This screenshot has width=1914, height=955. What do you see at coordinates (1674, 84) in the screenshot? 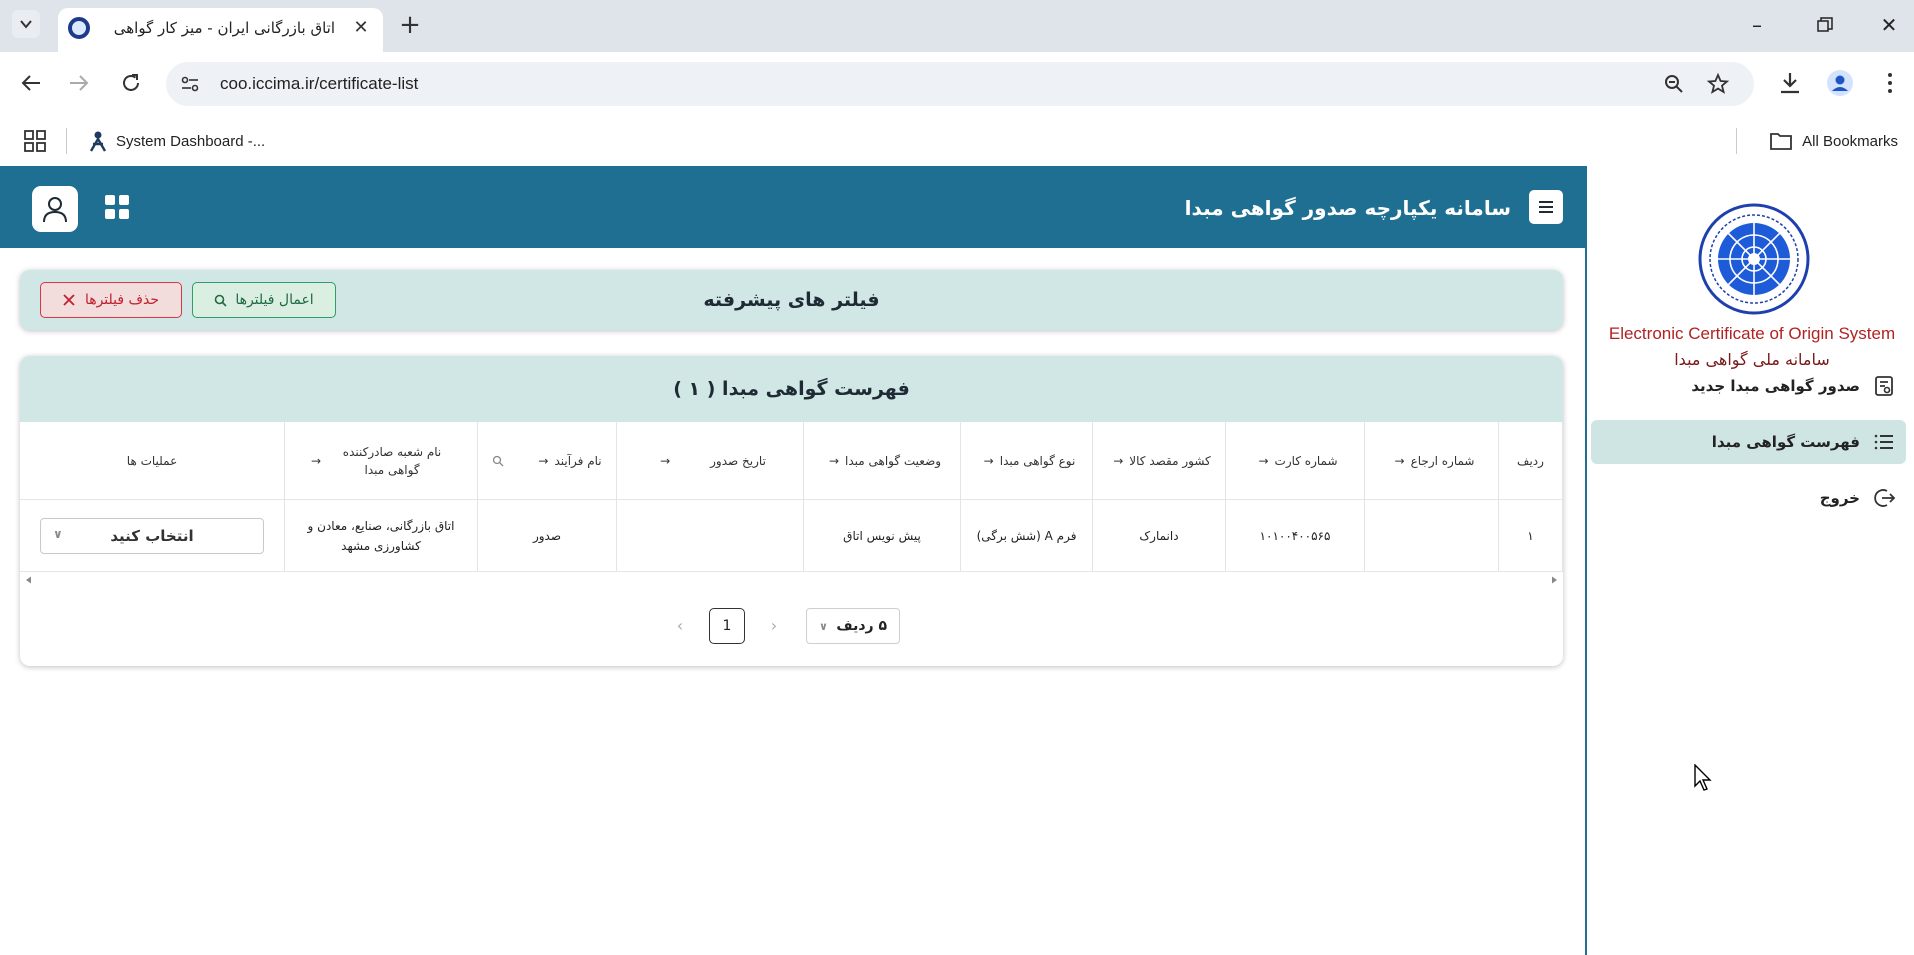
I see `zoom-icon` at bounding box center [1674, 84].